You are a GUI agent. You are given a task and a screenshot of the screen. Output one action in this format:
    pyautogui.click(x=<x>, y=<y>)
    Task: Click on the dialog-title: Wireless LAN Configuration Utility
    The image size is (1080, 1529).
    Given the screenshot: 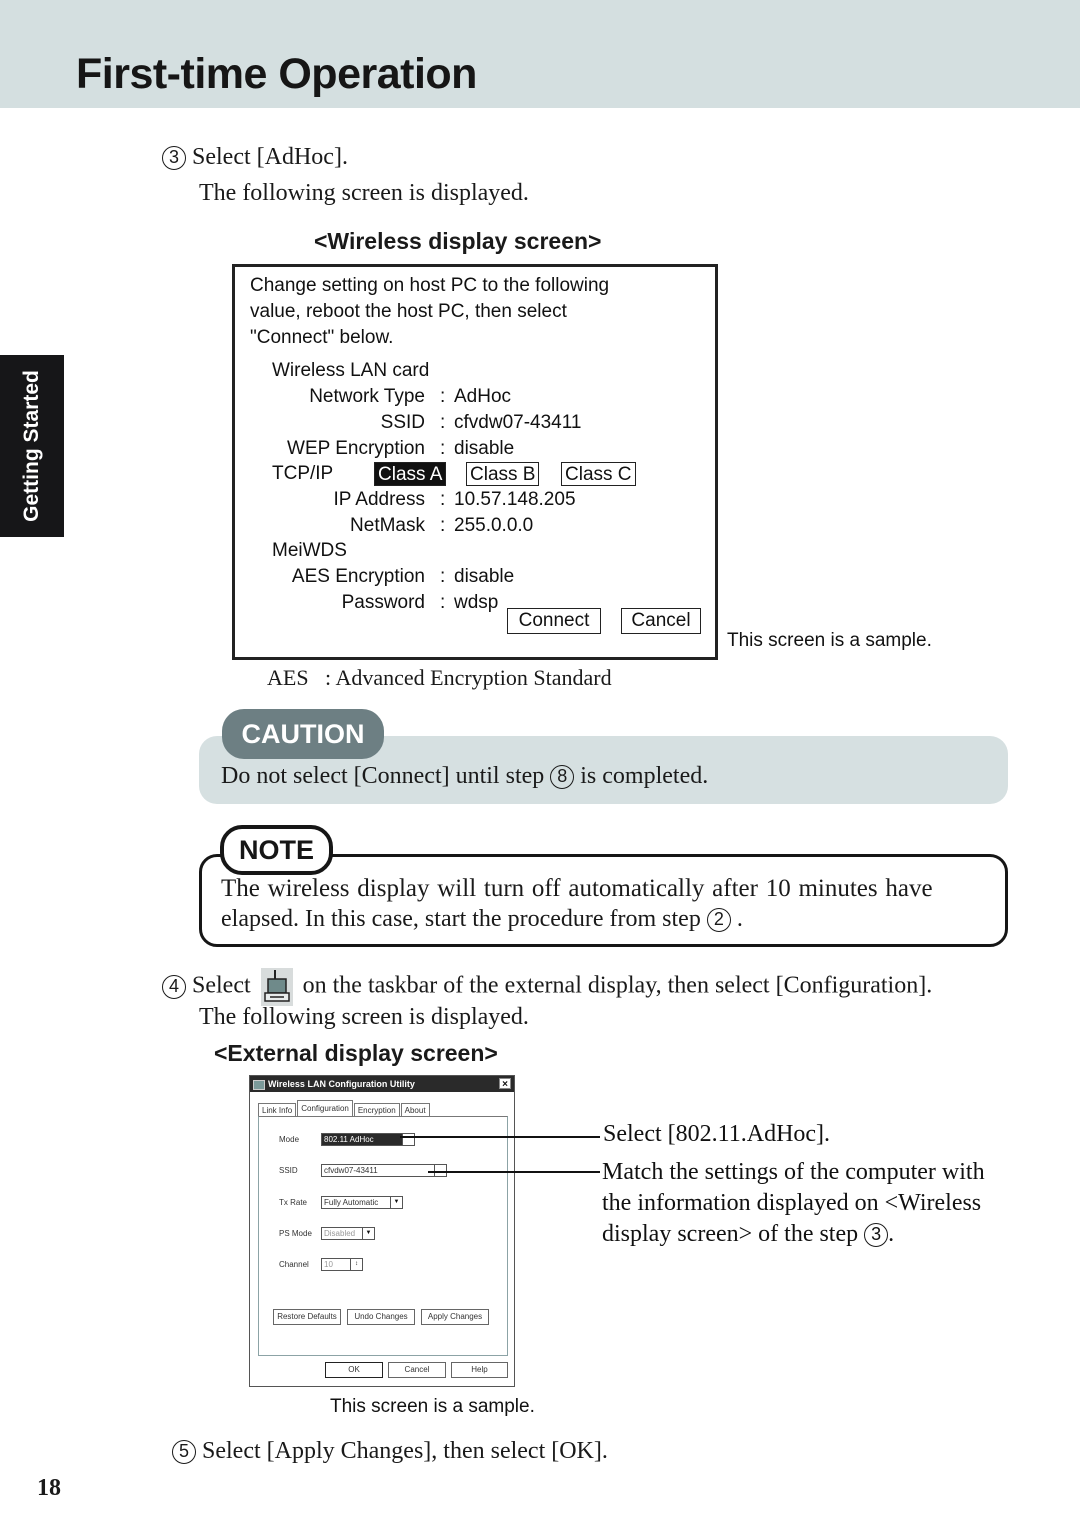 What is the action you would take?
    pyautogui.click(x=341, y=1084)
    